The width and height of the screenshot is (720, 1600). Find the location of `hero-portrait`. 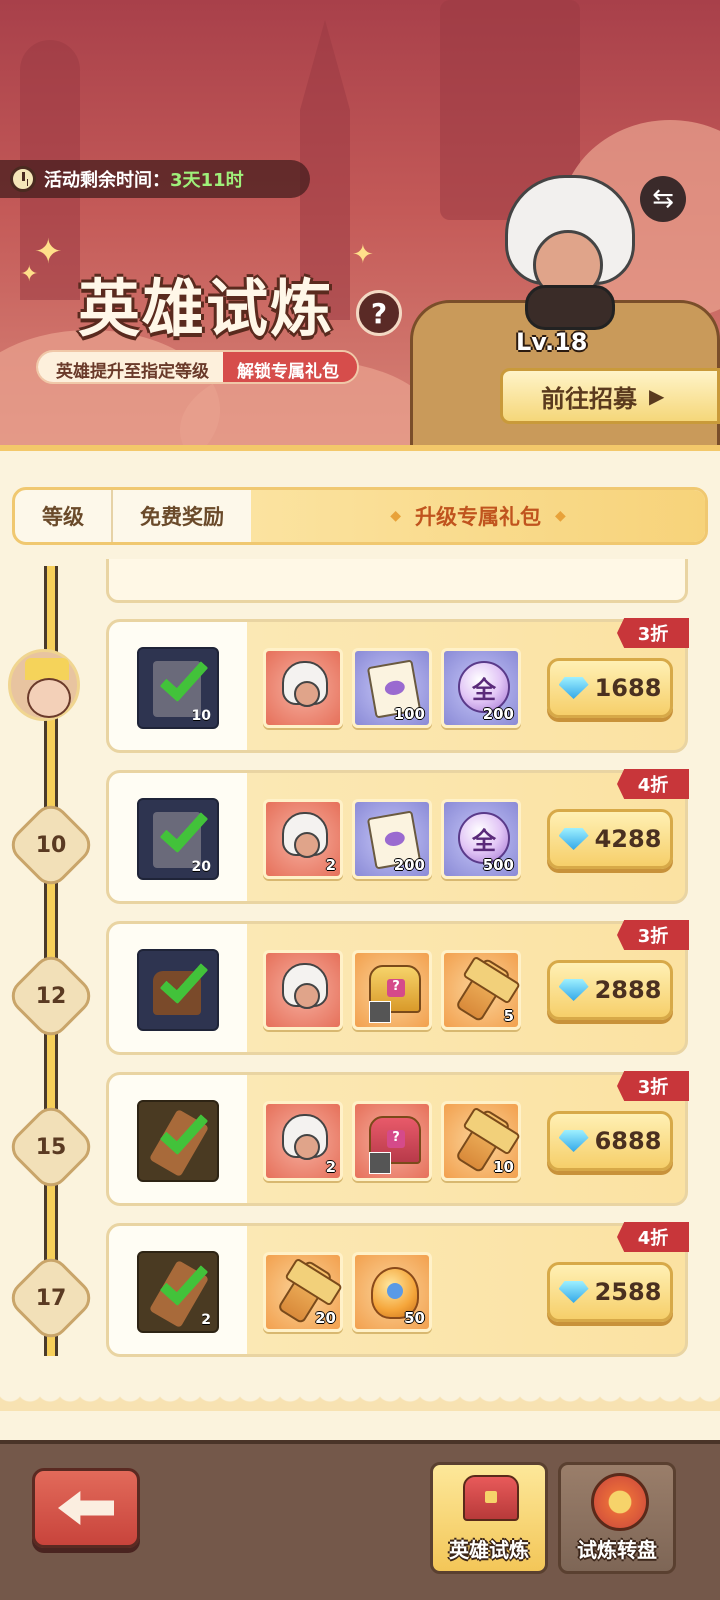

hero-portrait is located at coordinates (570, 255).